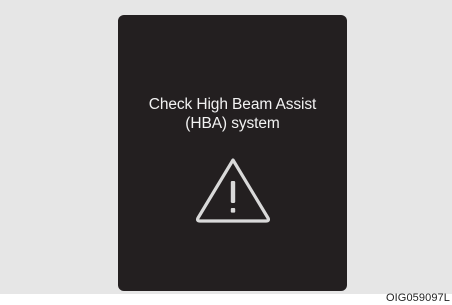 Image resolution: width=452 pixels, height=305 pixels. What do you see at coordinates (418, 298) in the screenshot?
I see `figure-code: OIG059097L` at bounding box center [418, 298].